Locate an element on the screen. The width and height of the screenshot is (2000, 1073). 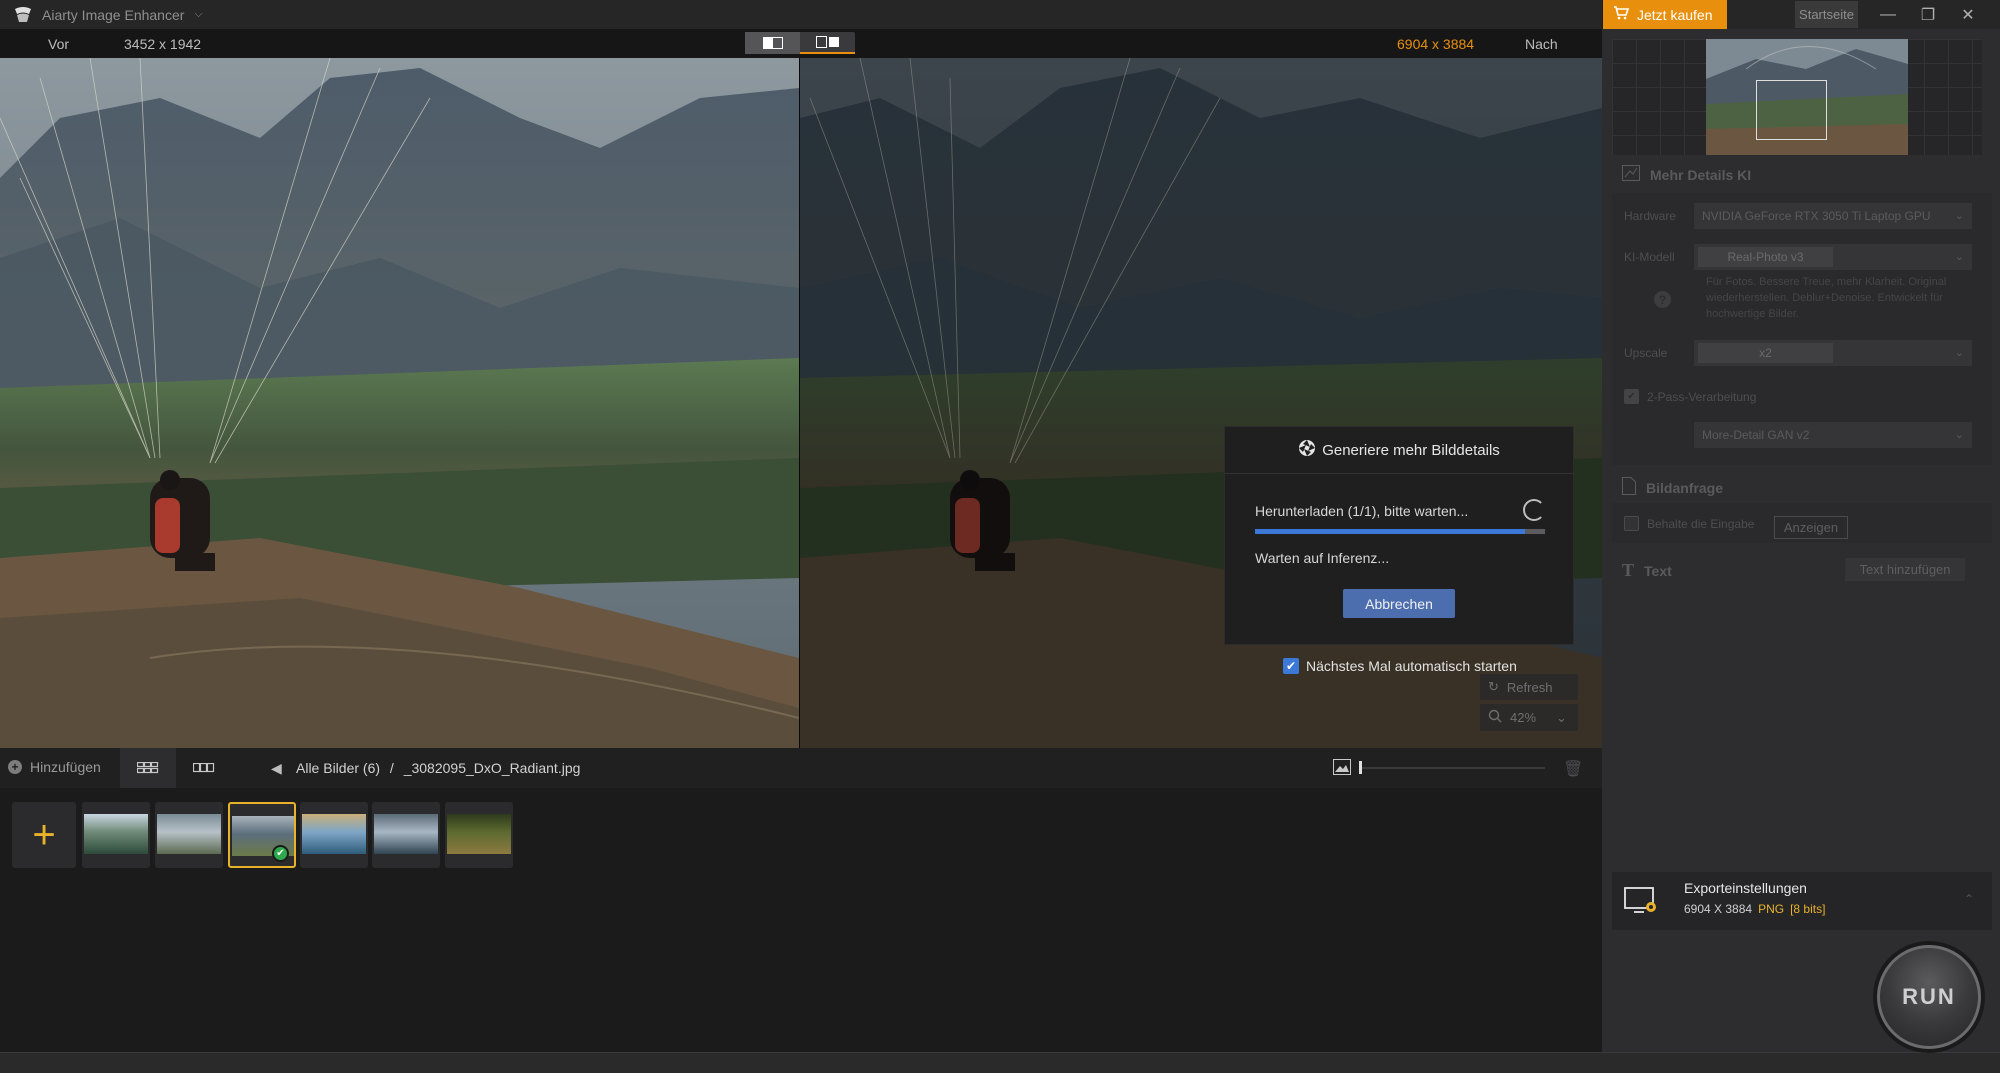
close-icon: ✕ is located at coordinates (1968, 14).